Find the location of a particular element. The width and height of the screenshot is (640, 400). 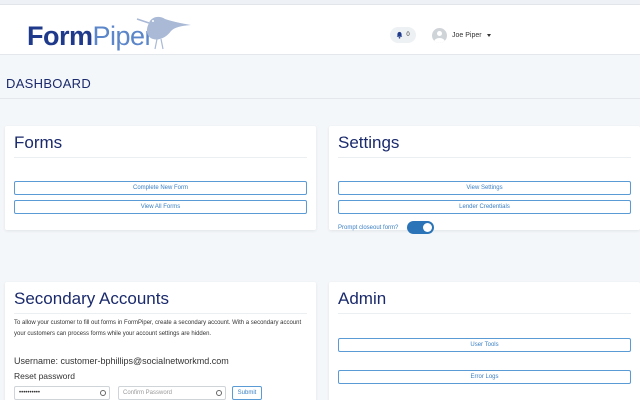

card-title: Admin is located at coordinates (362, 298).